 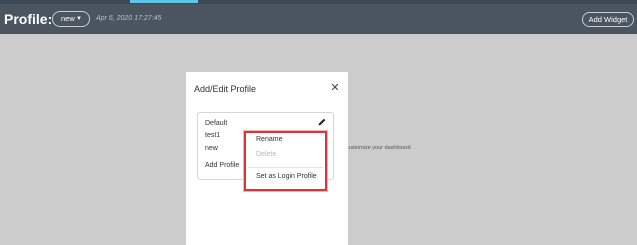 I want to click on active-tab-indicator, so click(x=164, y=1).